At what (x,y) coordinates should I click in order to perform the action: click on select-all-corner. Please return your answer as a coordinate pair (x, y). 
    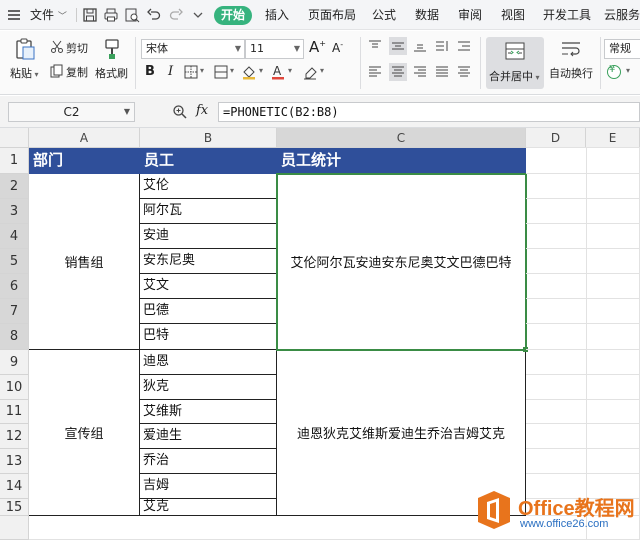
    Looking at the image, I should click on (14, 138).